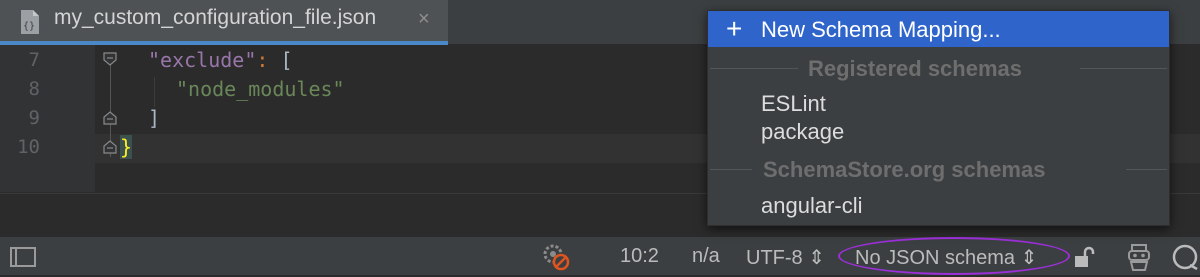 The height and width of the screenshot is (277, 1200). I want to click on json-brace-highlighted: }, so click(126, 147).